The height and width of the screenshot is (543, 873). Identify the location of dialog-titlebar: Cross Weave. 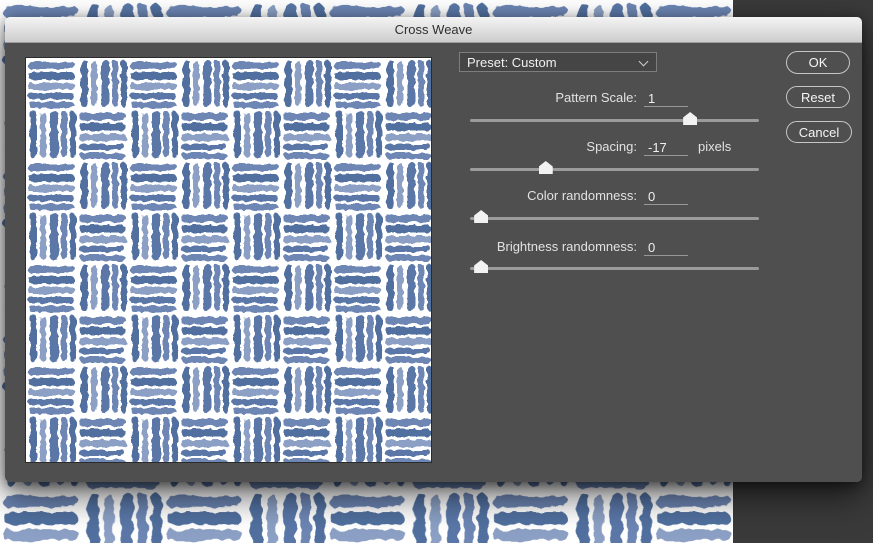
(433, 30).